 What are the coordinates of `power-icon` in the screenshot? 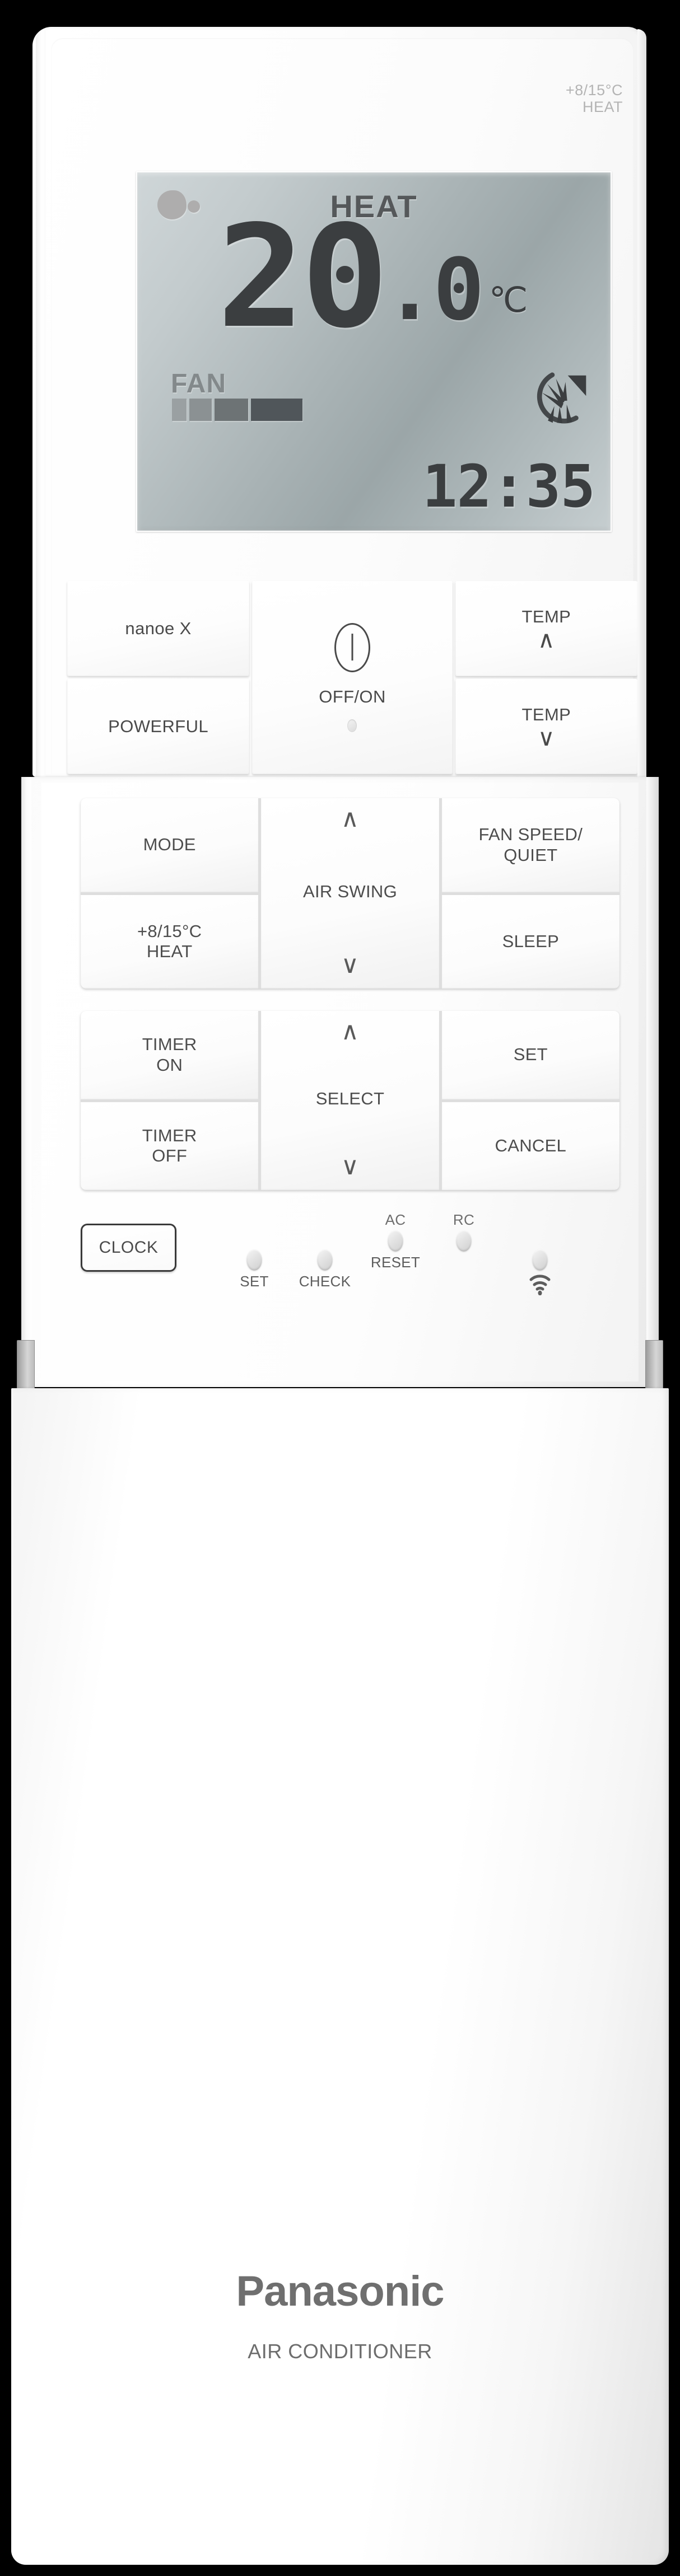 It's located at (352, 648).